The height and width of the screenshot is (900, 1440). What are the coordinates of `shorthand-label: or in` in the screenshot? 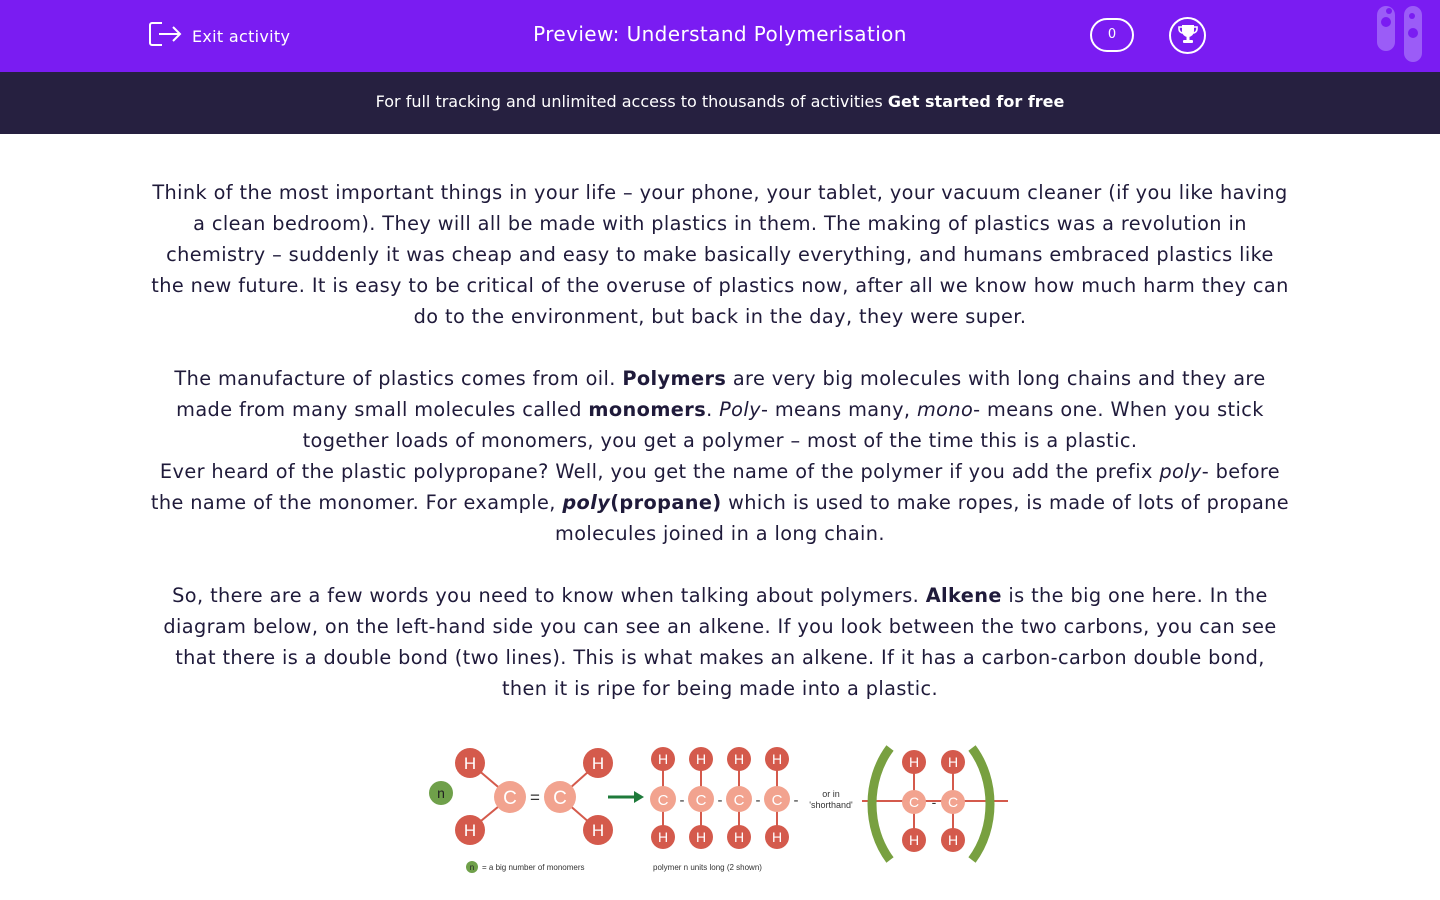 It's located at (831, 794).